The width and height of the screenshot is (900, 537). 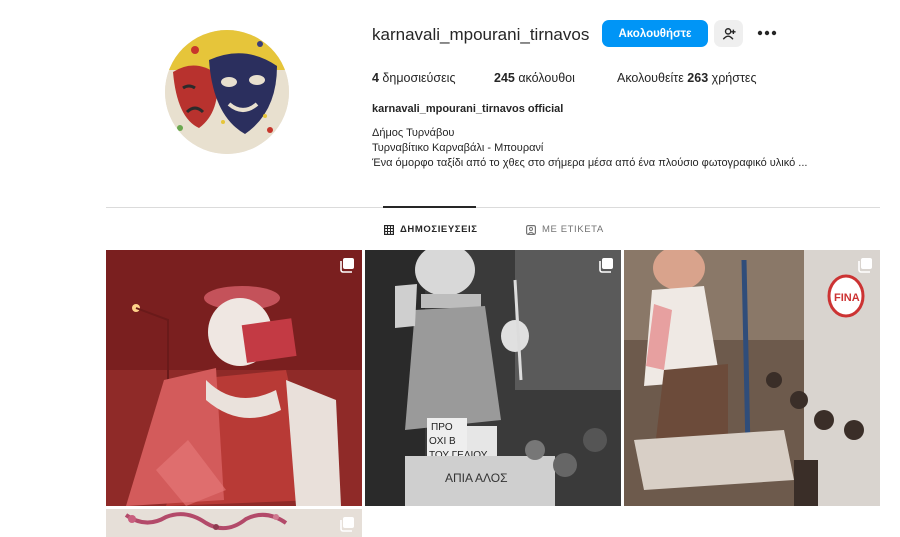 I want to click on float-sign-text: ΠΡΟ, so click(x=442, y=427).